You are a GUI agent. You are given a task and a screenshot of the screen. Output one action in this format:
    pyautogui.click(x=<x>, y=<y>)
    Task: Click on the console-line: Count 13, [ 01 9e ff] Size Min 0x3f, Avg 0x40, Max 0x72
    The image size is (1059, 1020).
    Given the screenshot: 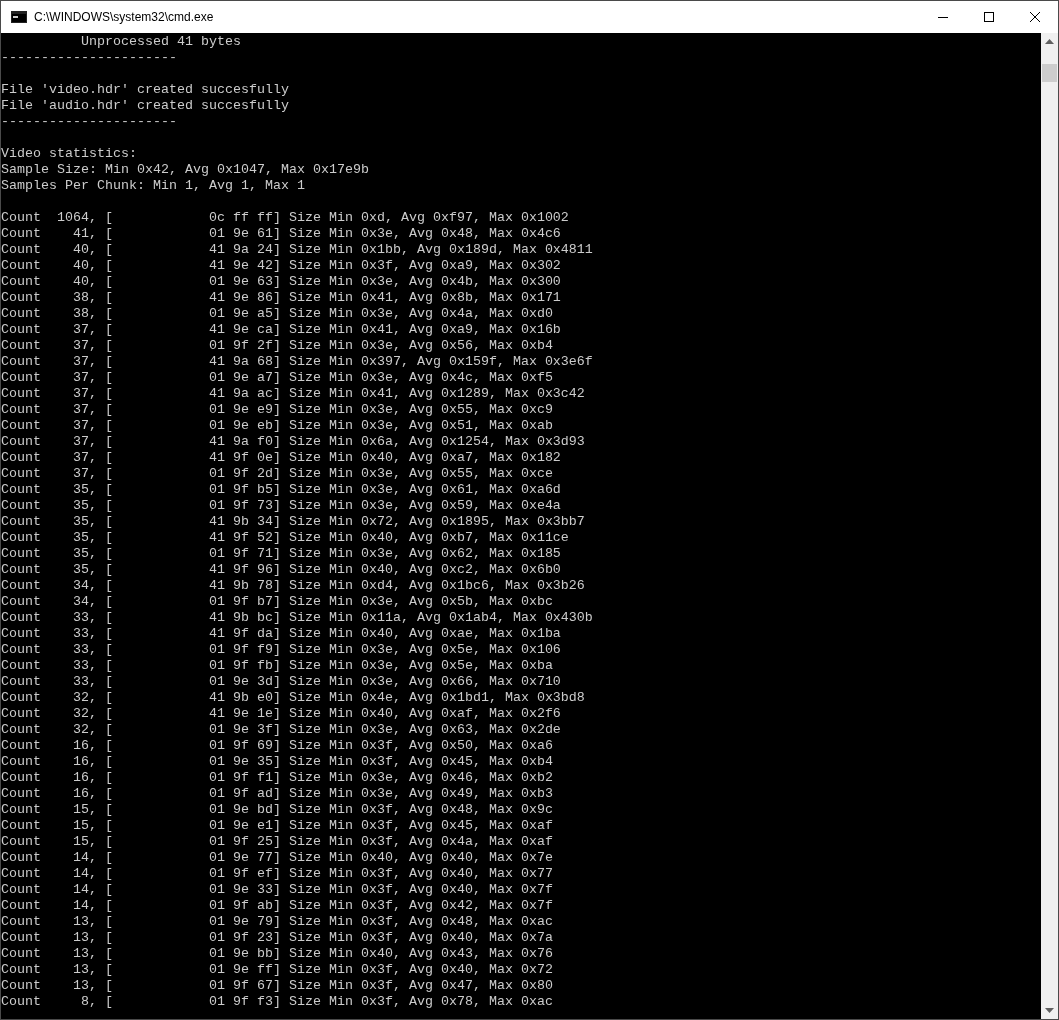 What is the action you would take?
    pyautogui.click(x=277, y=970)
    